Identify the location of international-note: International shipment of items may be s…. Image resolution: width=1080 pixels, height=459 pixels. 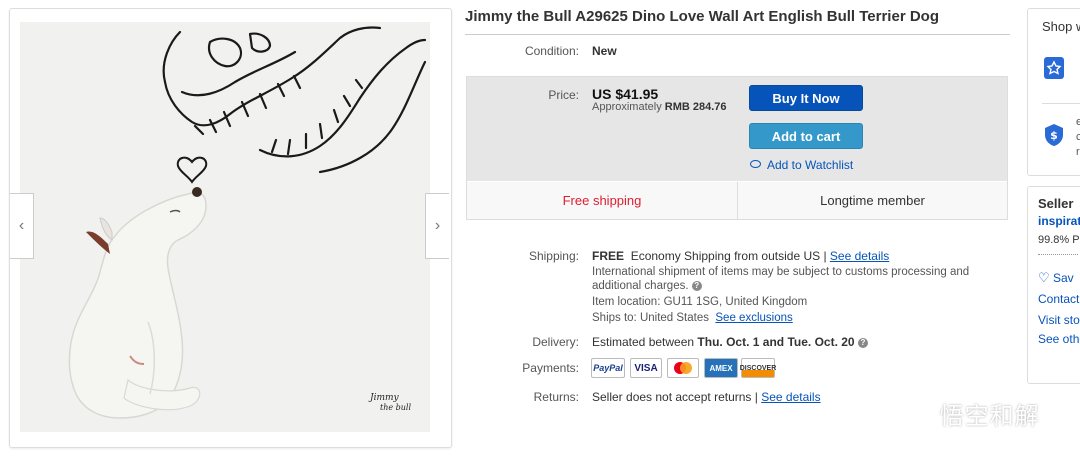
(792, 279).